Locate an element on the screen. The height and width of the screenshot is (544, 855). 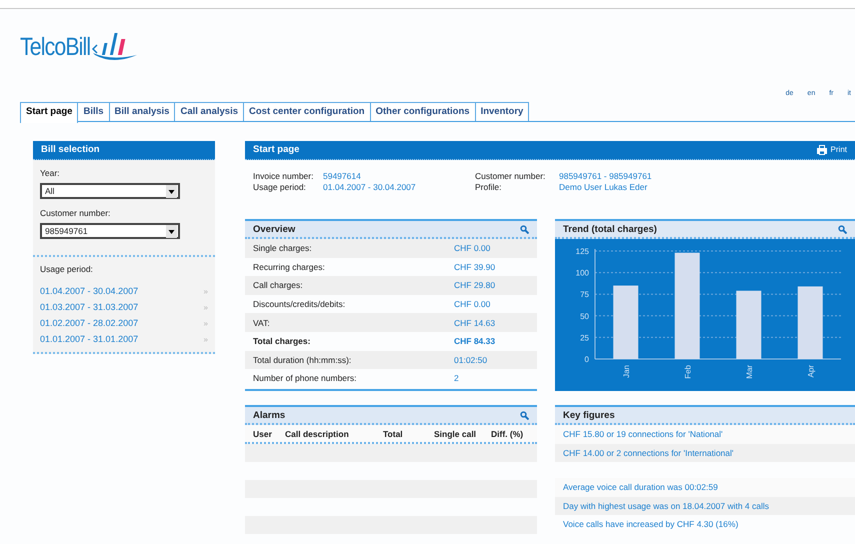
section-label: Usage period: is located at coordinates (67, 269).